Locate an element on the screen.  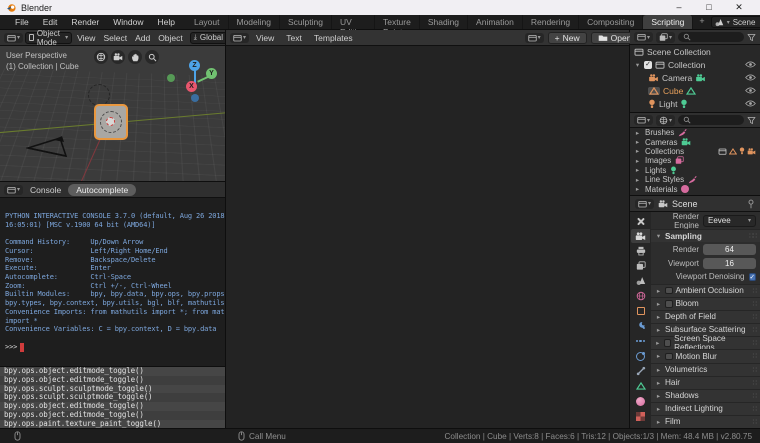
outliner-search-input is located at coordinates (711, 120).